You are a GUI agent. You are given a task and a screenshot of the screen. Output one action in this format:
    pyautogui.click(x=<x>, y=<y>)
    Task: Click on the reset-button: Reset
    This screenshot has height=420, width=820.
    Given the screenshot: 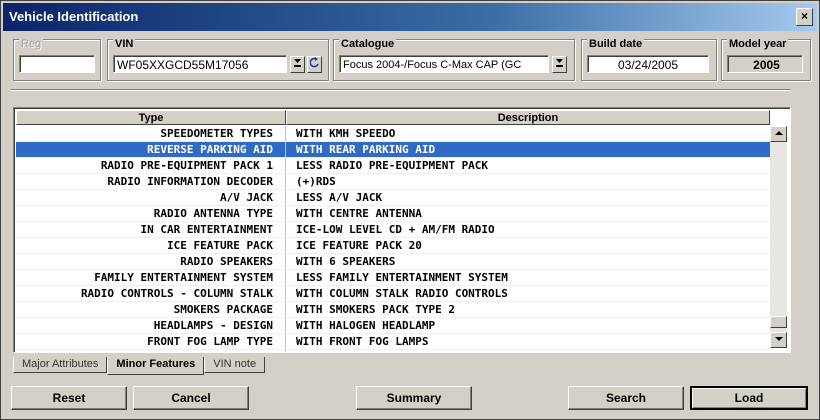 What is the action you would take?
    pyautogui.click(x=69, y=398)
    